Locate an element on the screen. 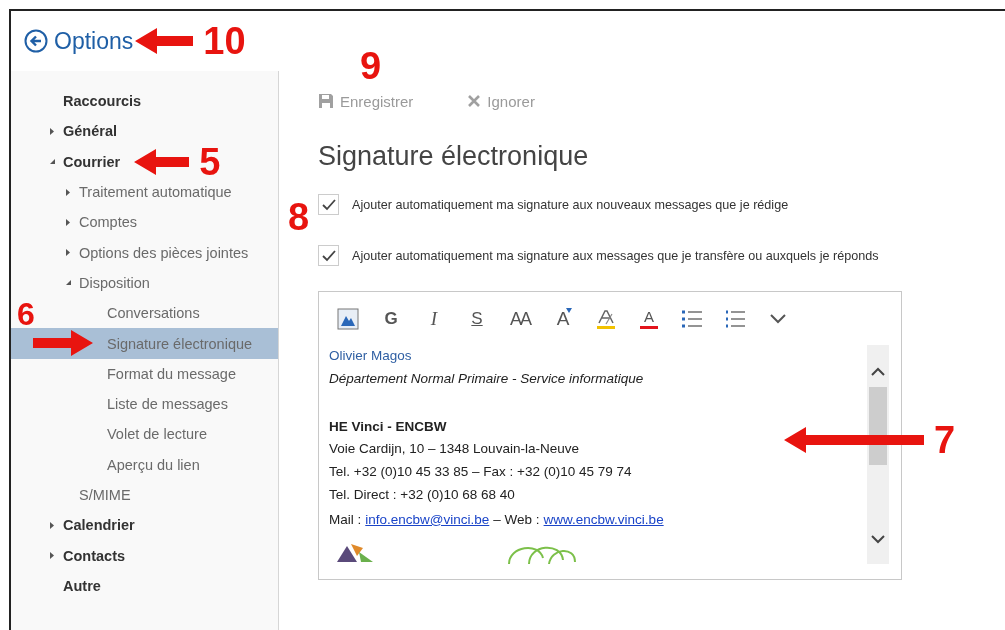  section-heading: Signature électronique is located at coordinates (454, 156).